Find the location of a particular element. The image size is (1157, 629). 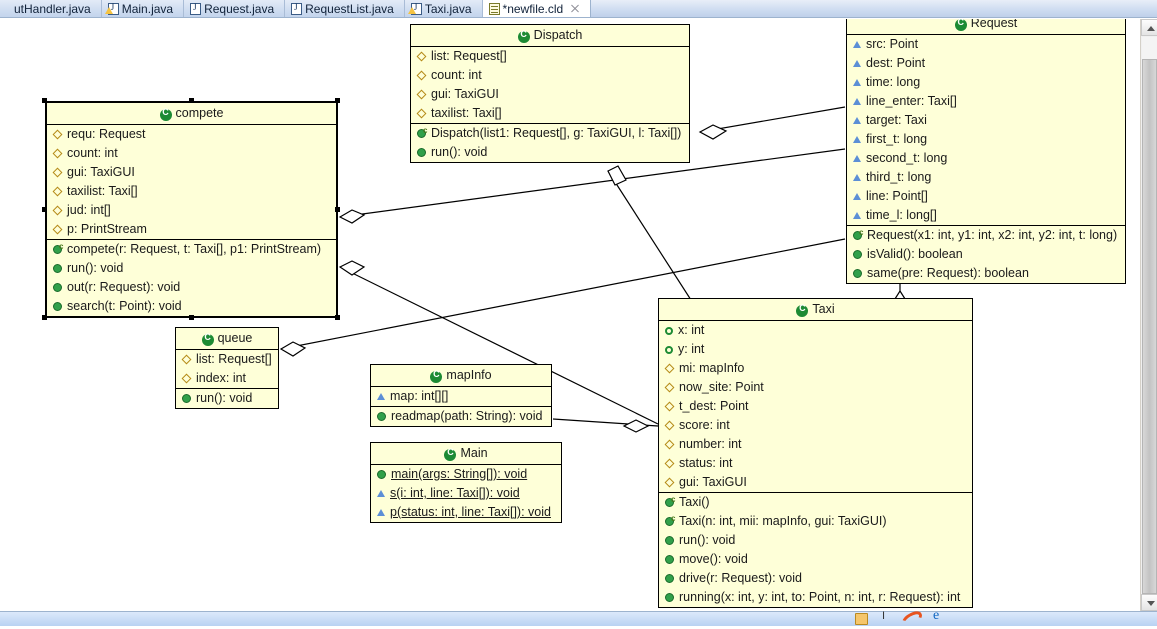

tab-close-icon is located at coordinates (575, 9).